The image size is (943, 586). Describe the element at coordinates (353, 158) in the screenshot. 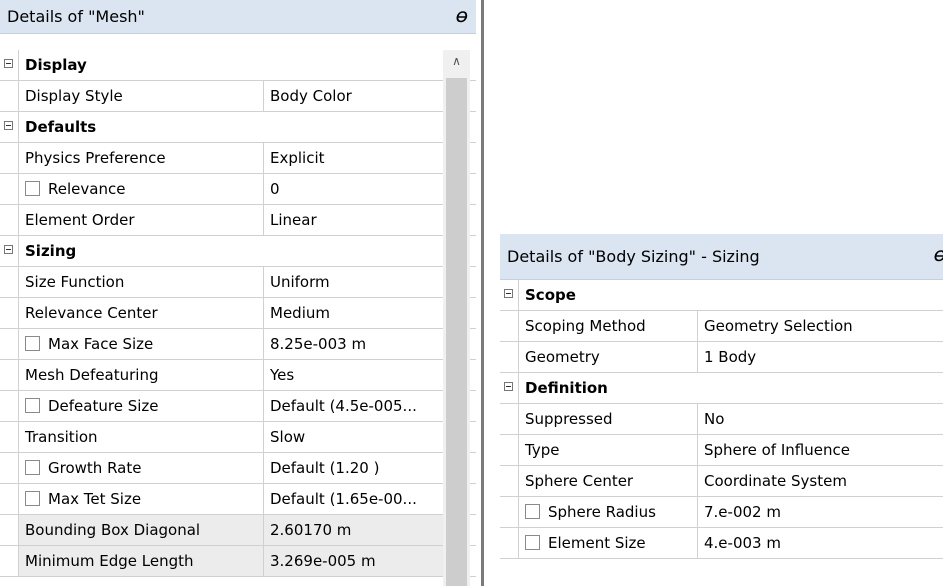

I see `property-value: Explicit` at that location.